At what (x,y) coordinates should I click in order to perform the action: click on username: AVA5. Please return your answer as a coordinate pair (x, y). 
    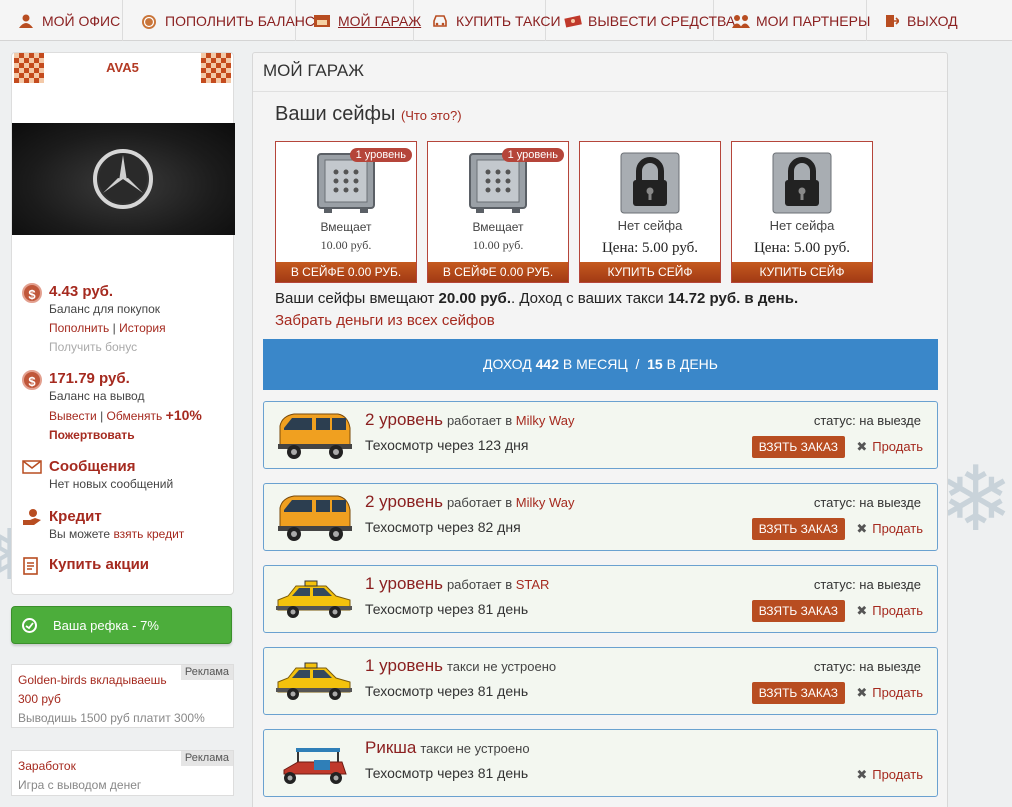
    Looking at the image, I should click on (122, 67).